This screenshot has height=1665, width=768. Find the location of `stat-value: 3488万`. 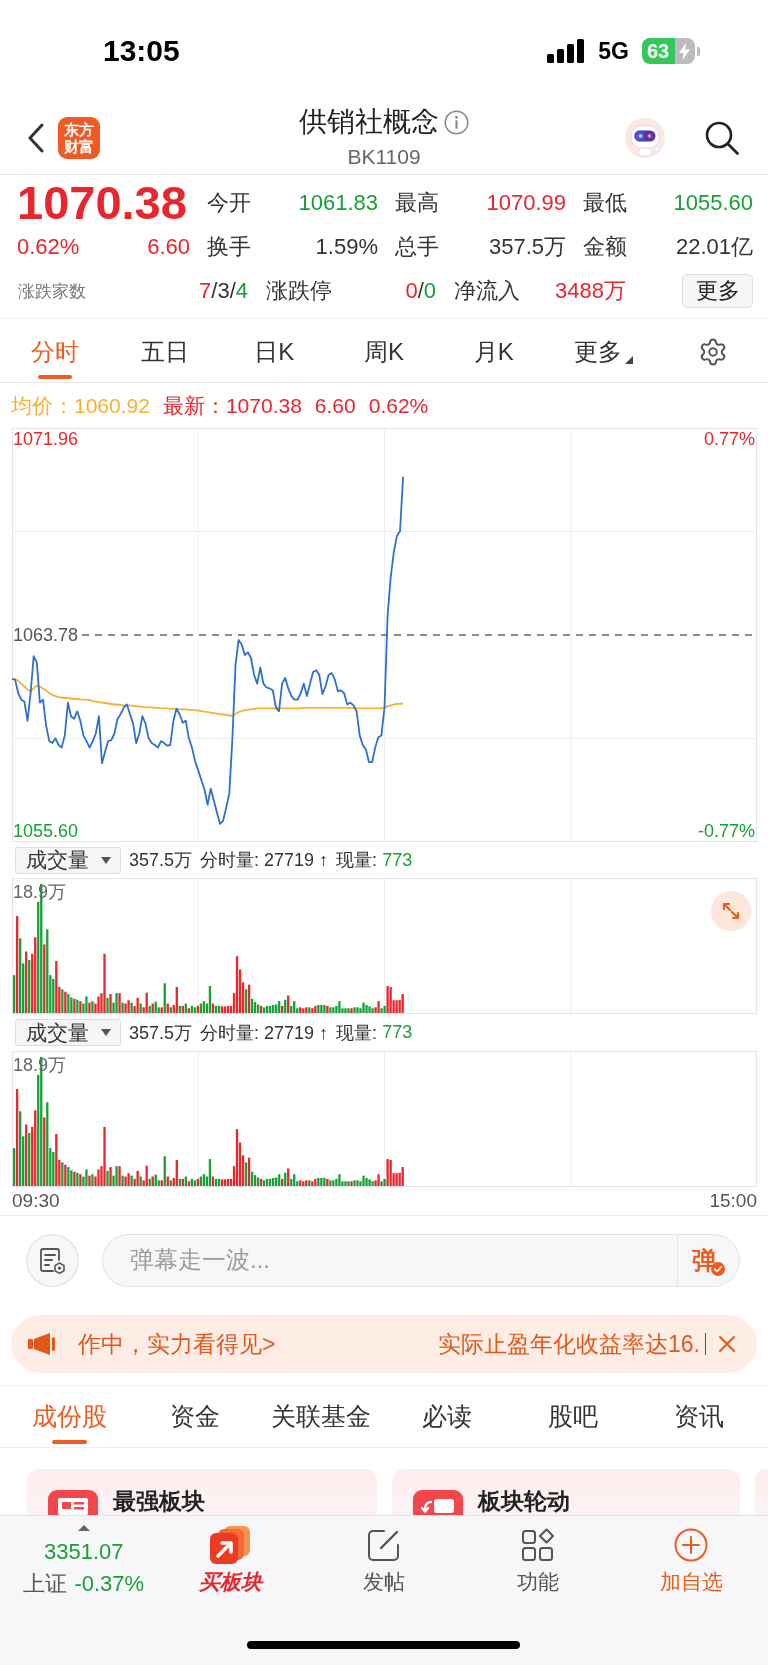

stat-value: 3488万 is located at coordinates (590, 291).